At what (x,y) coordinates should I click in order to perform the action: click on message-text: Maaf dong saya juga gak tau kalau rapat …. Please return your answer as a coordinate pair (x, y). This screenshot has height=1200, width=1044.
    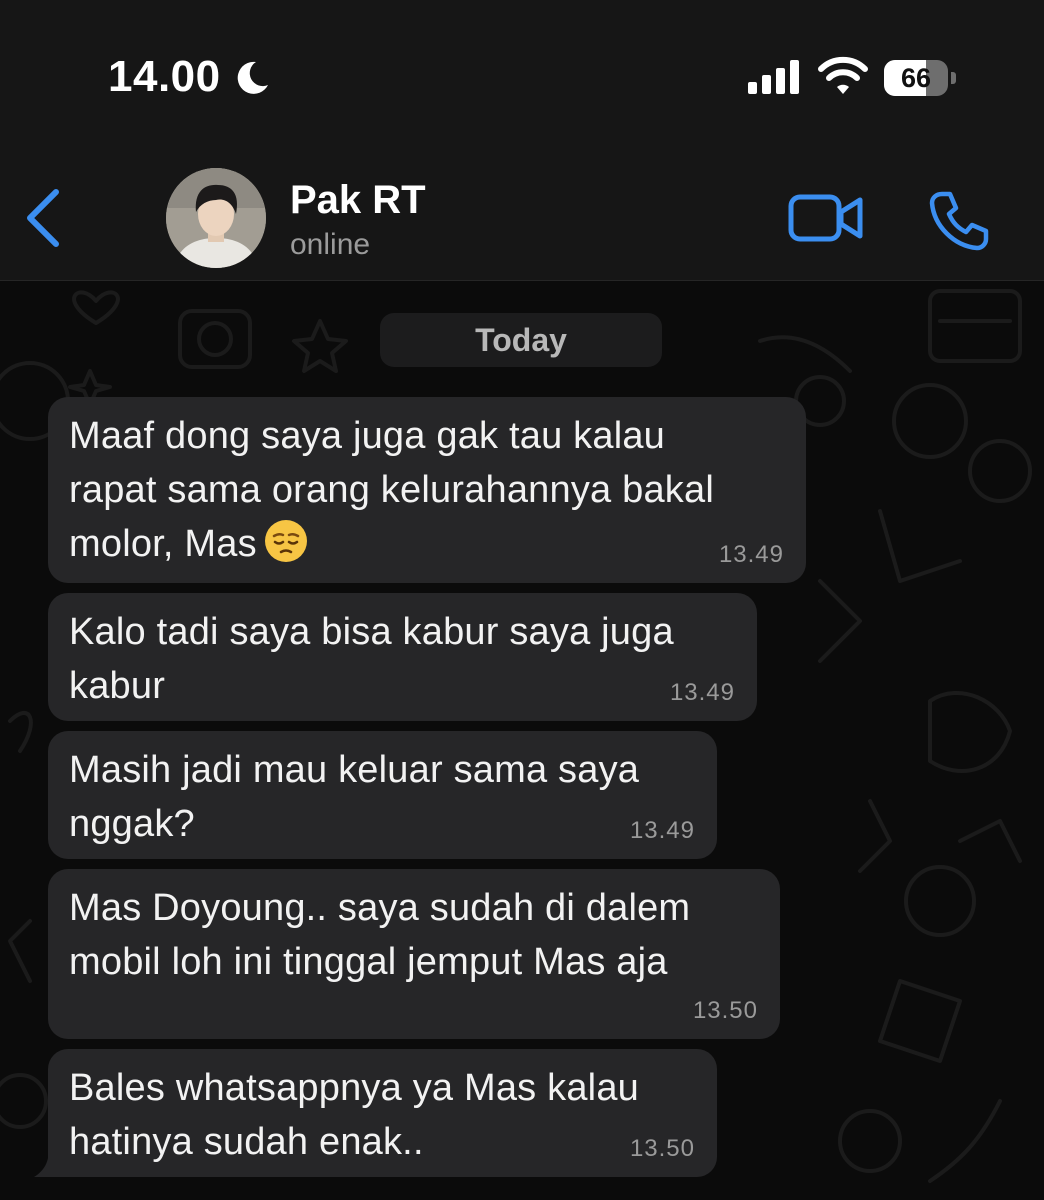
    Looking at the image, I should click on (391, 490).